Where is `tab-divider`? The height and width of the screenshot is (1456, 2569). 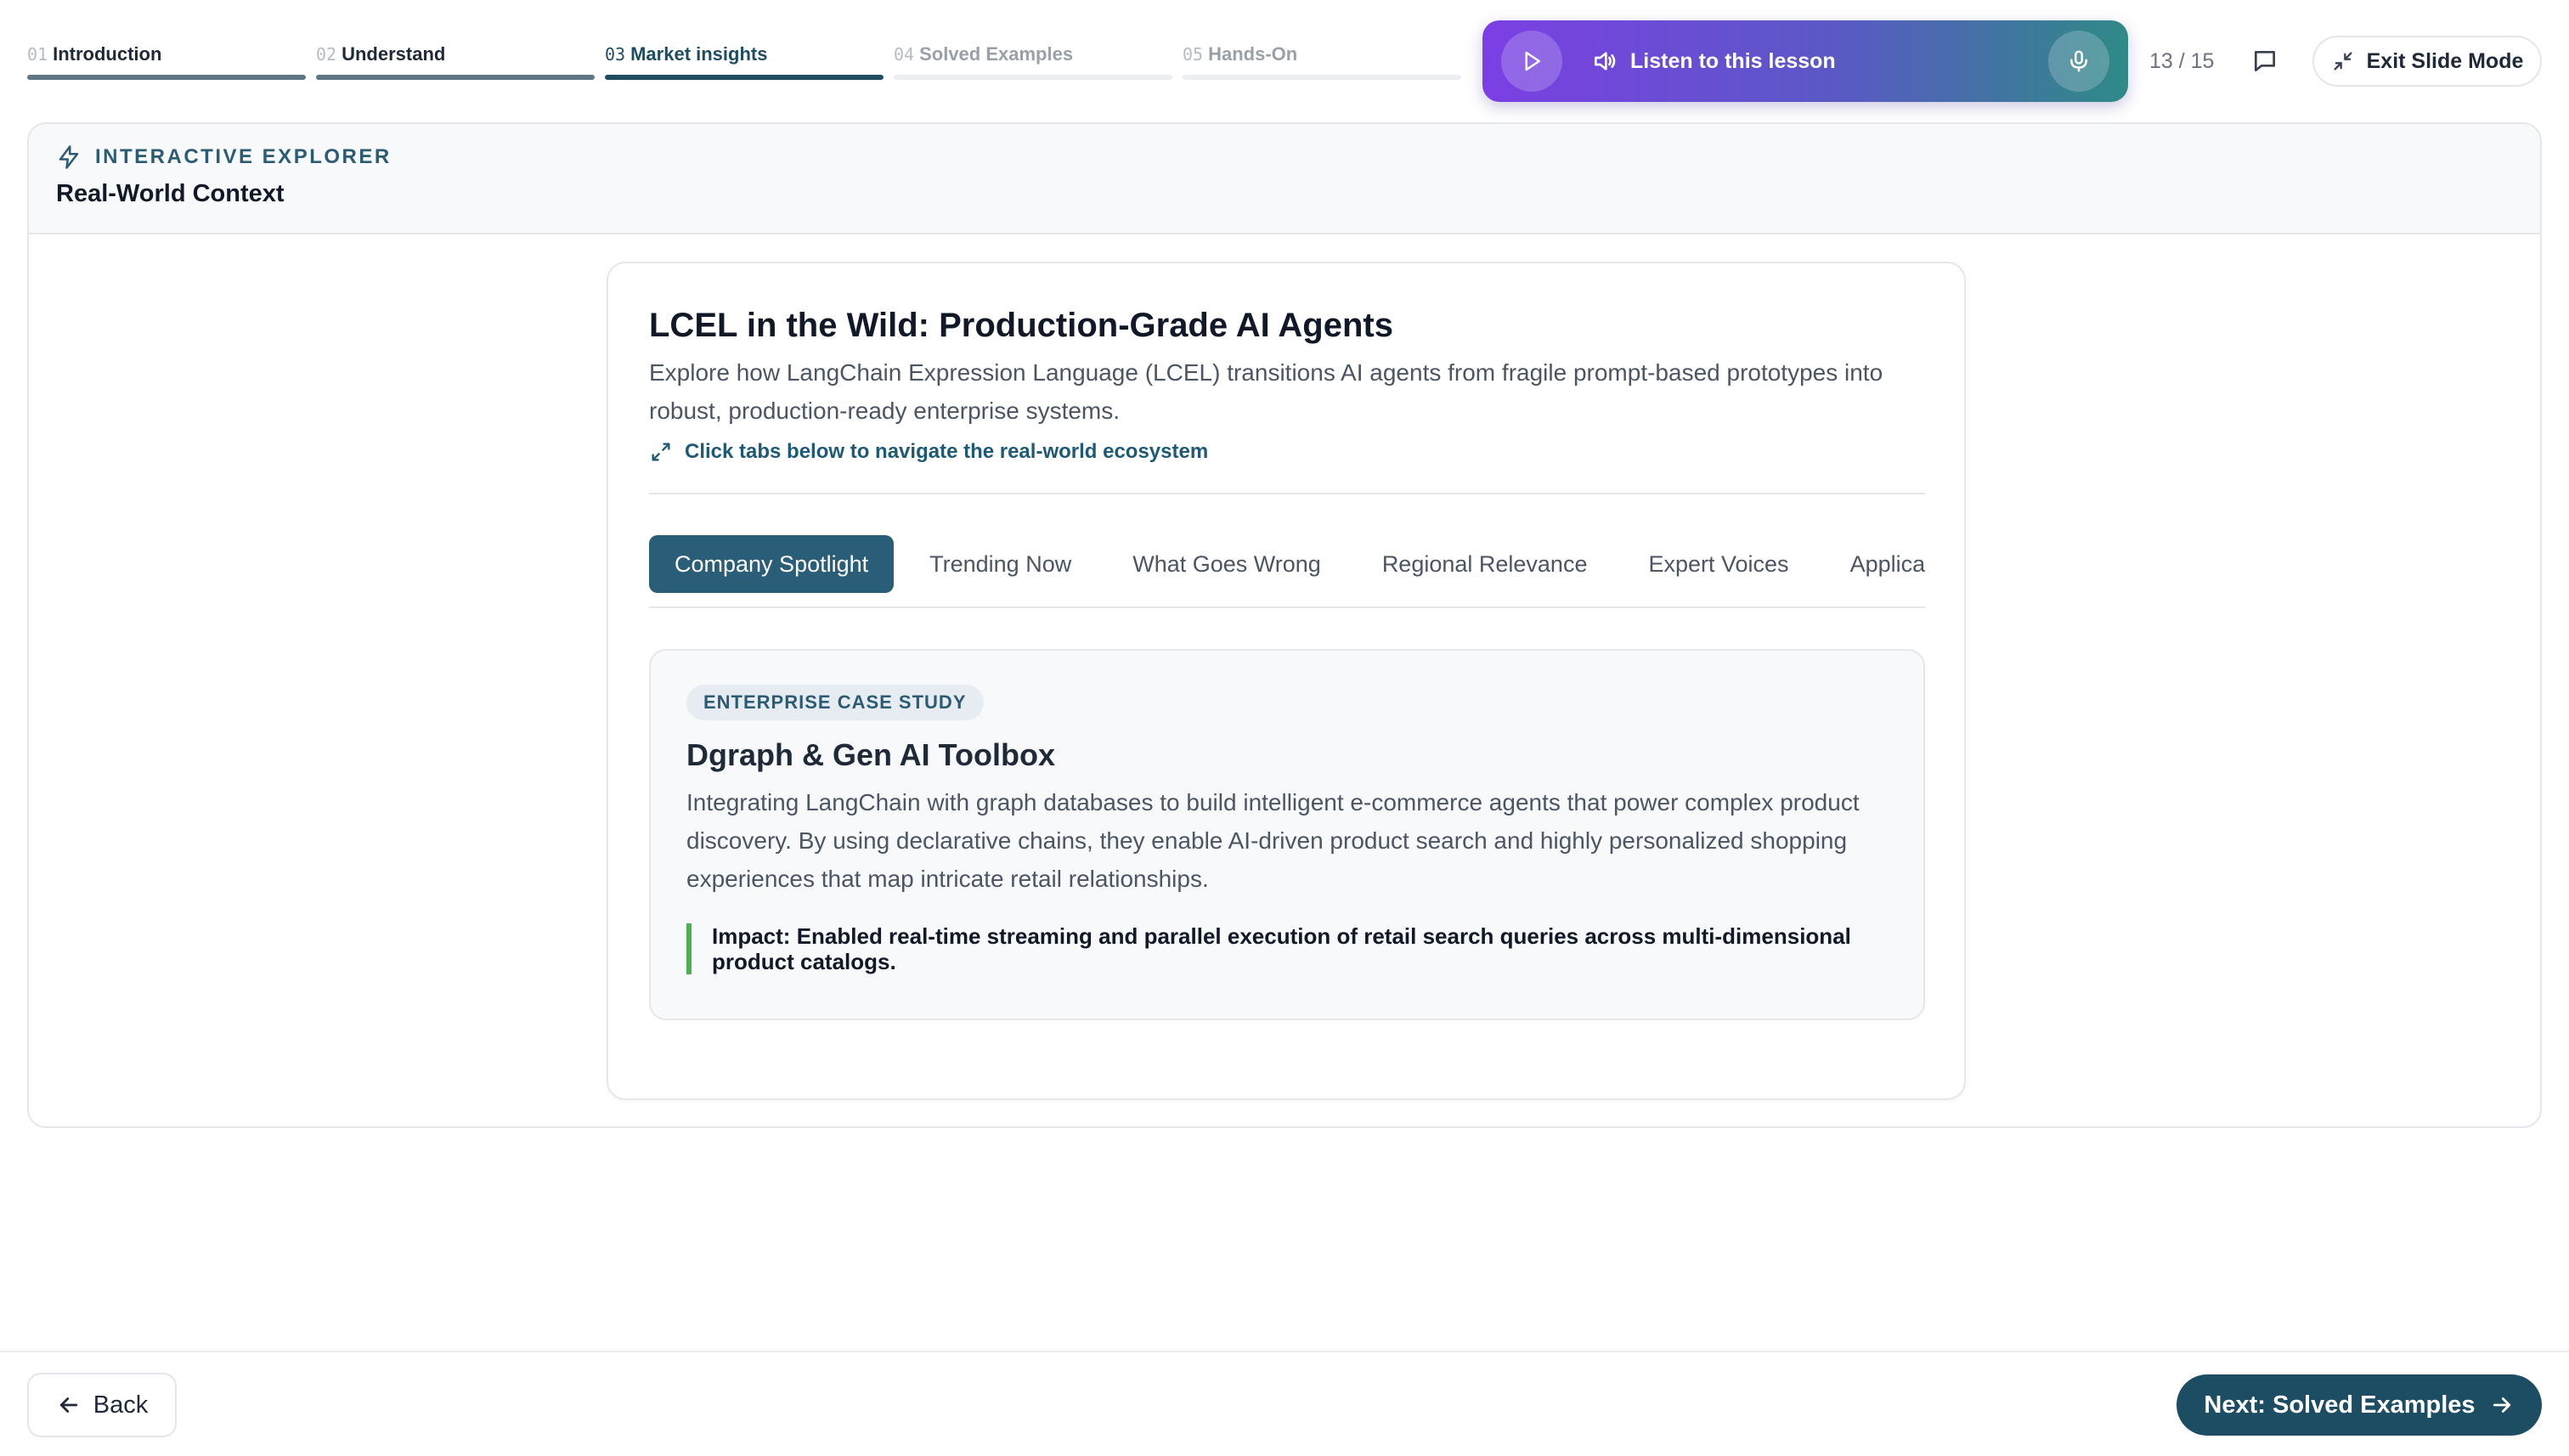 tab-divider is located at coordinates (1287, 607).